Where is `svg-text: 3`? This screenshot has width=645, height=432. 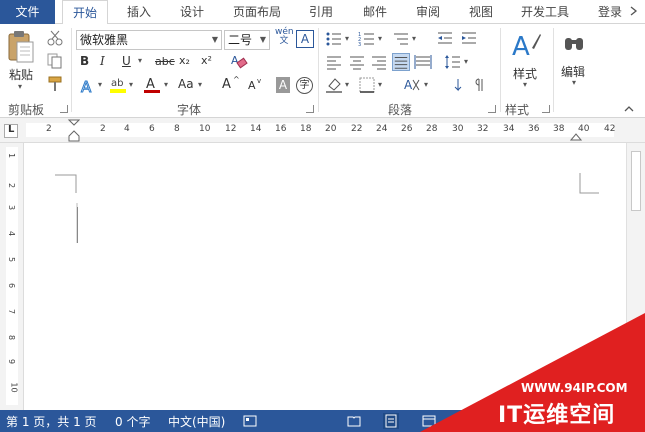
svg-text: 3 is located at coordinates (359, 45).